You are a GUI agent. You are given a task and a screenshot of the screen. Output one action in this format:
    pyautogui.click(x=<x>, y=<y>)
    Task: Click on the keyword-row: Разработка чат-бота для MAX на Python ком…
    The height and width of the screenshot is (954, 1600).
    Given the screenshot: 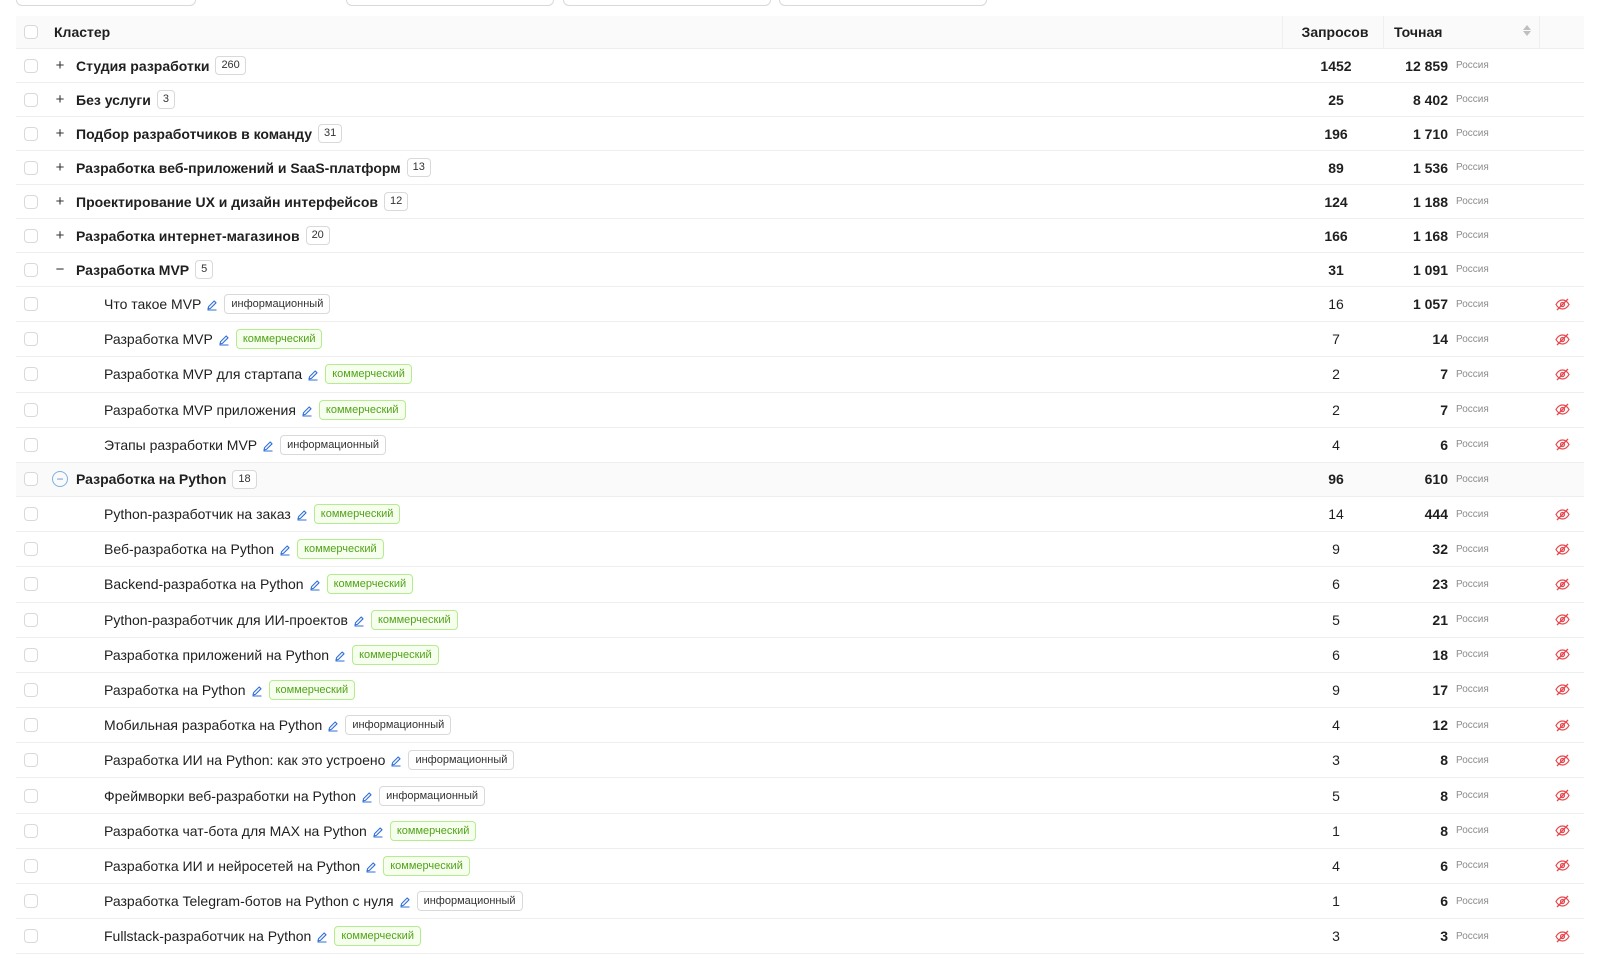 What is the action you would take?
    pyautogui.click(x=800, y=831)
    